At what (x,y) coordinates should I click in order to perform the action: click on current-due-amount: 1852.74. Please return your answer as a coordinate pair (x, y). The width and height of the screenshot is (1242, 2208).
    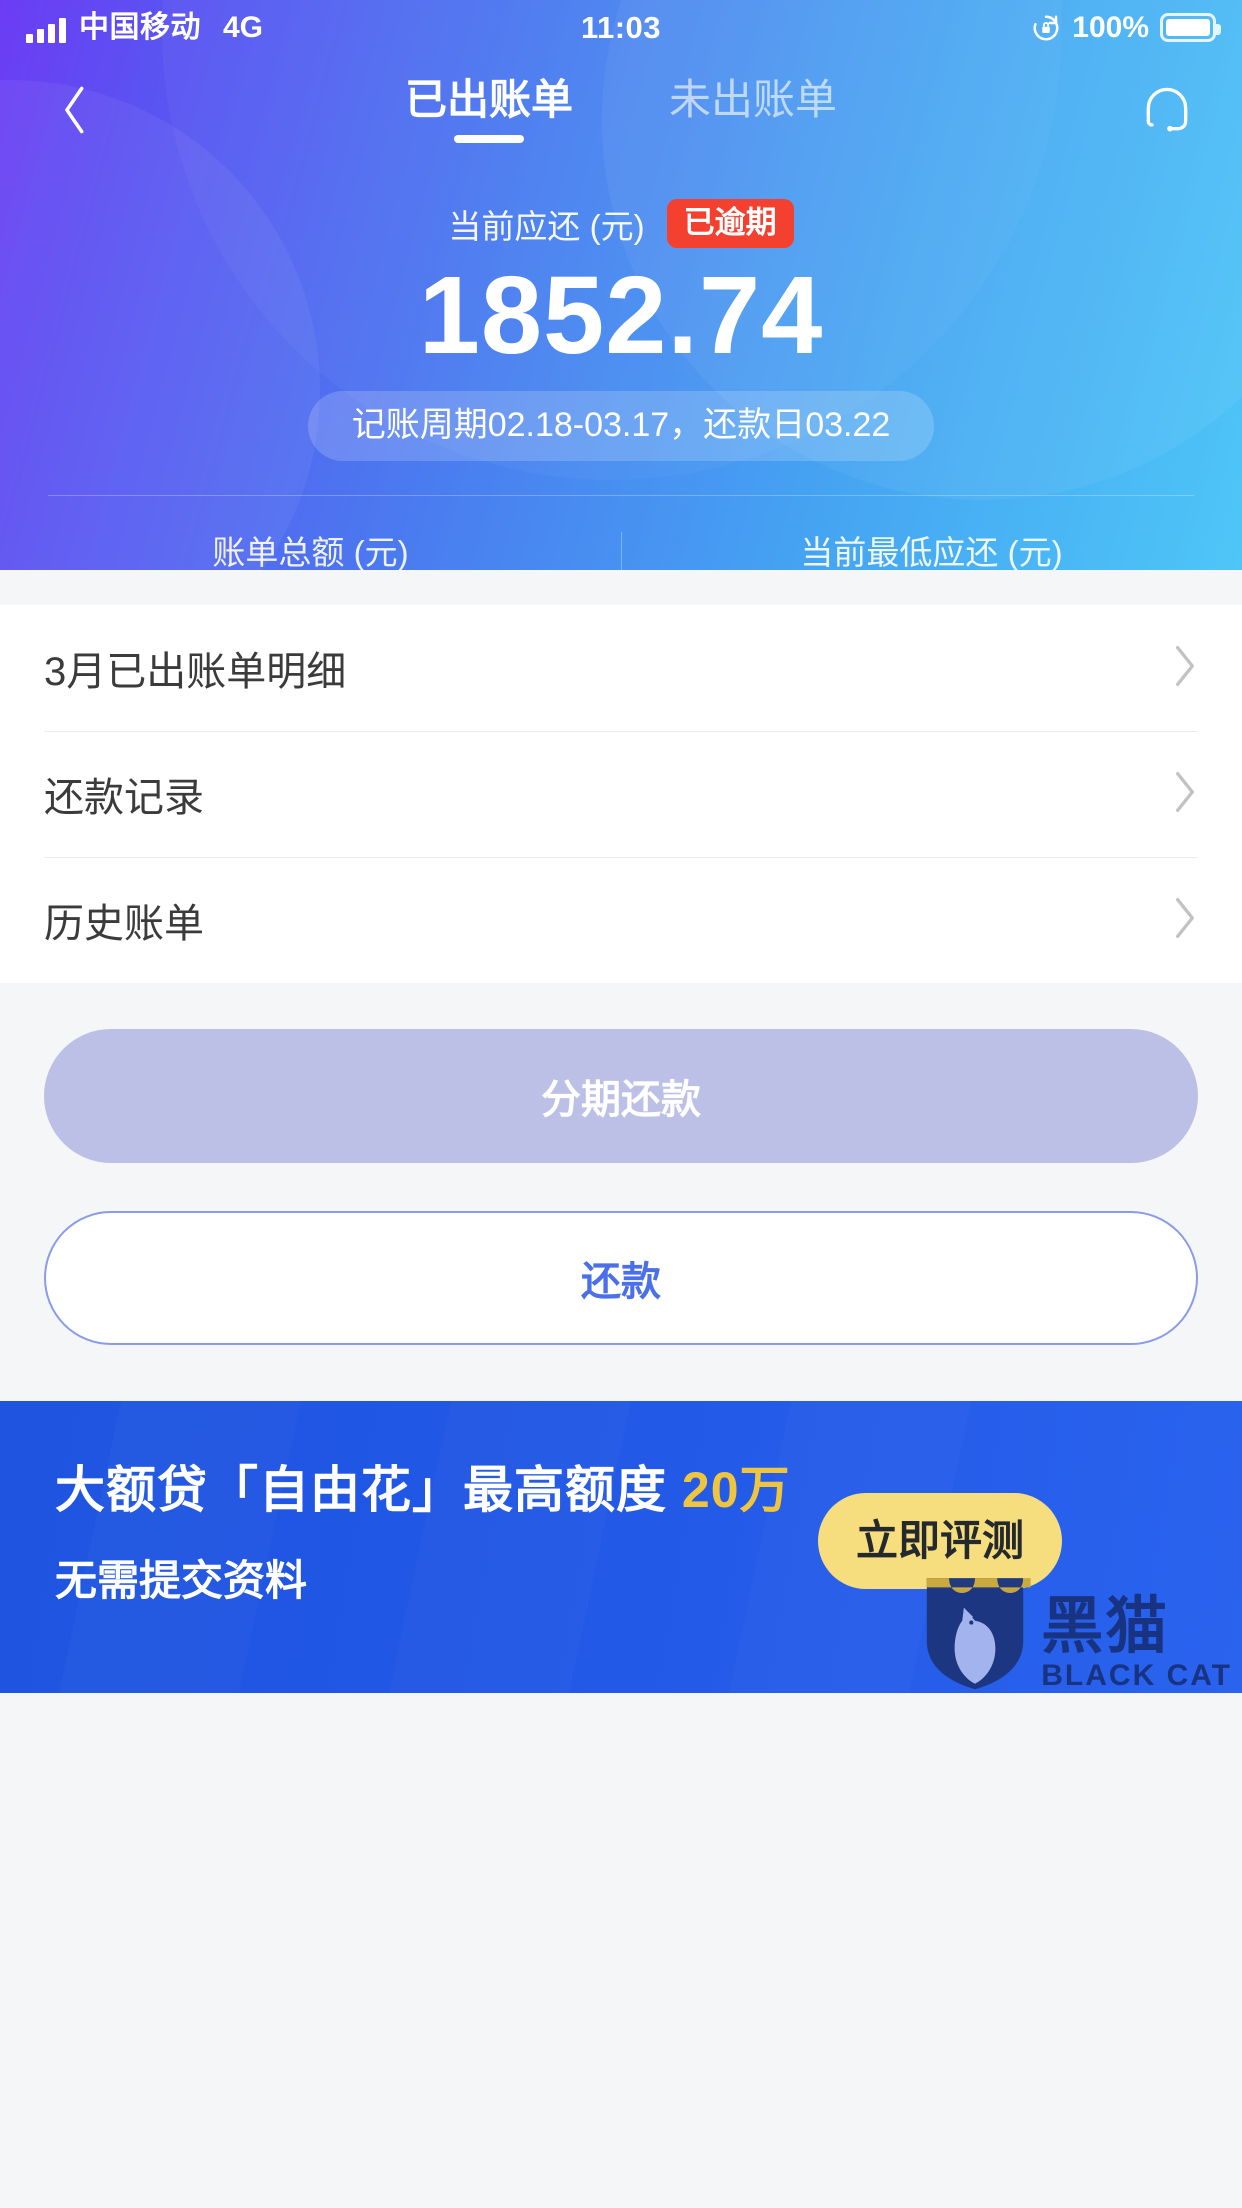
    Looking at the image, I should click on (621, 315).